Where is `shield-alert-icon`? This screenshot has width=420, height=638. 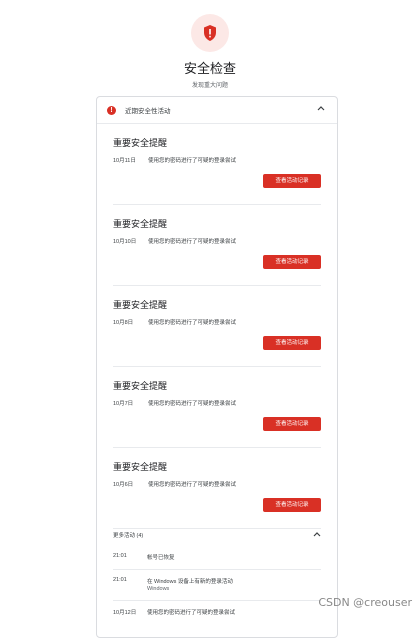
shield-alert-icon is located at coordinates (210, 33).